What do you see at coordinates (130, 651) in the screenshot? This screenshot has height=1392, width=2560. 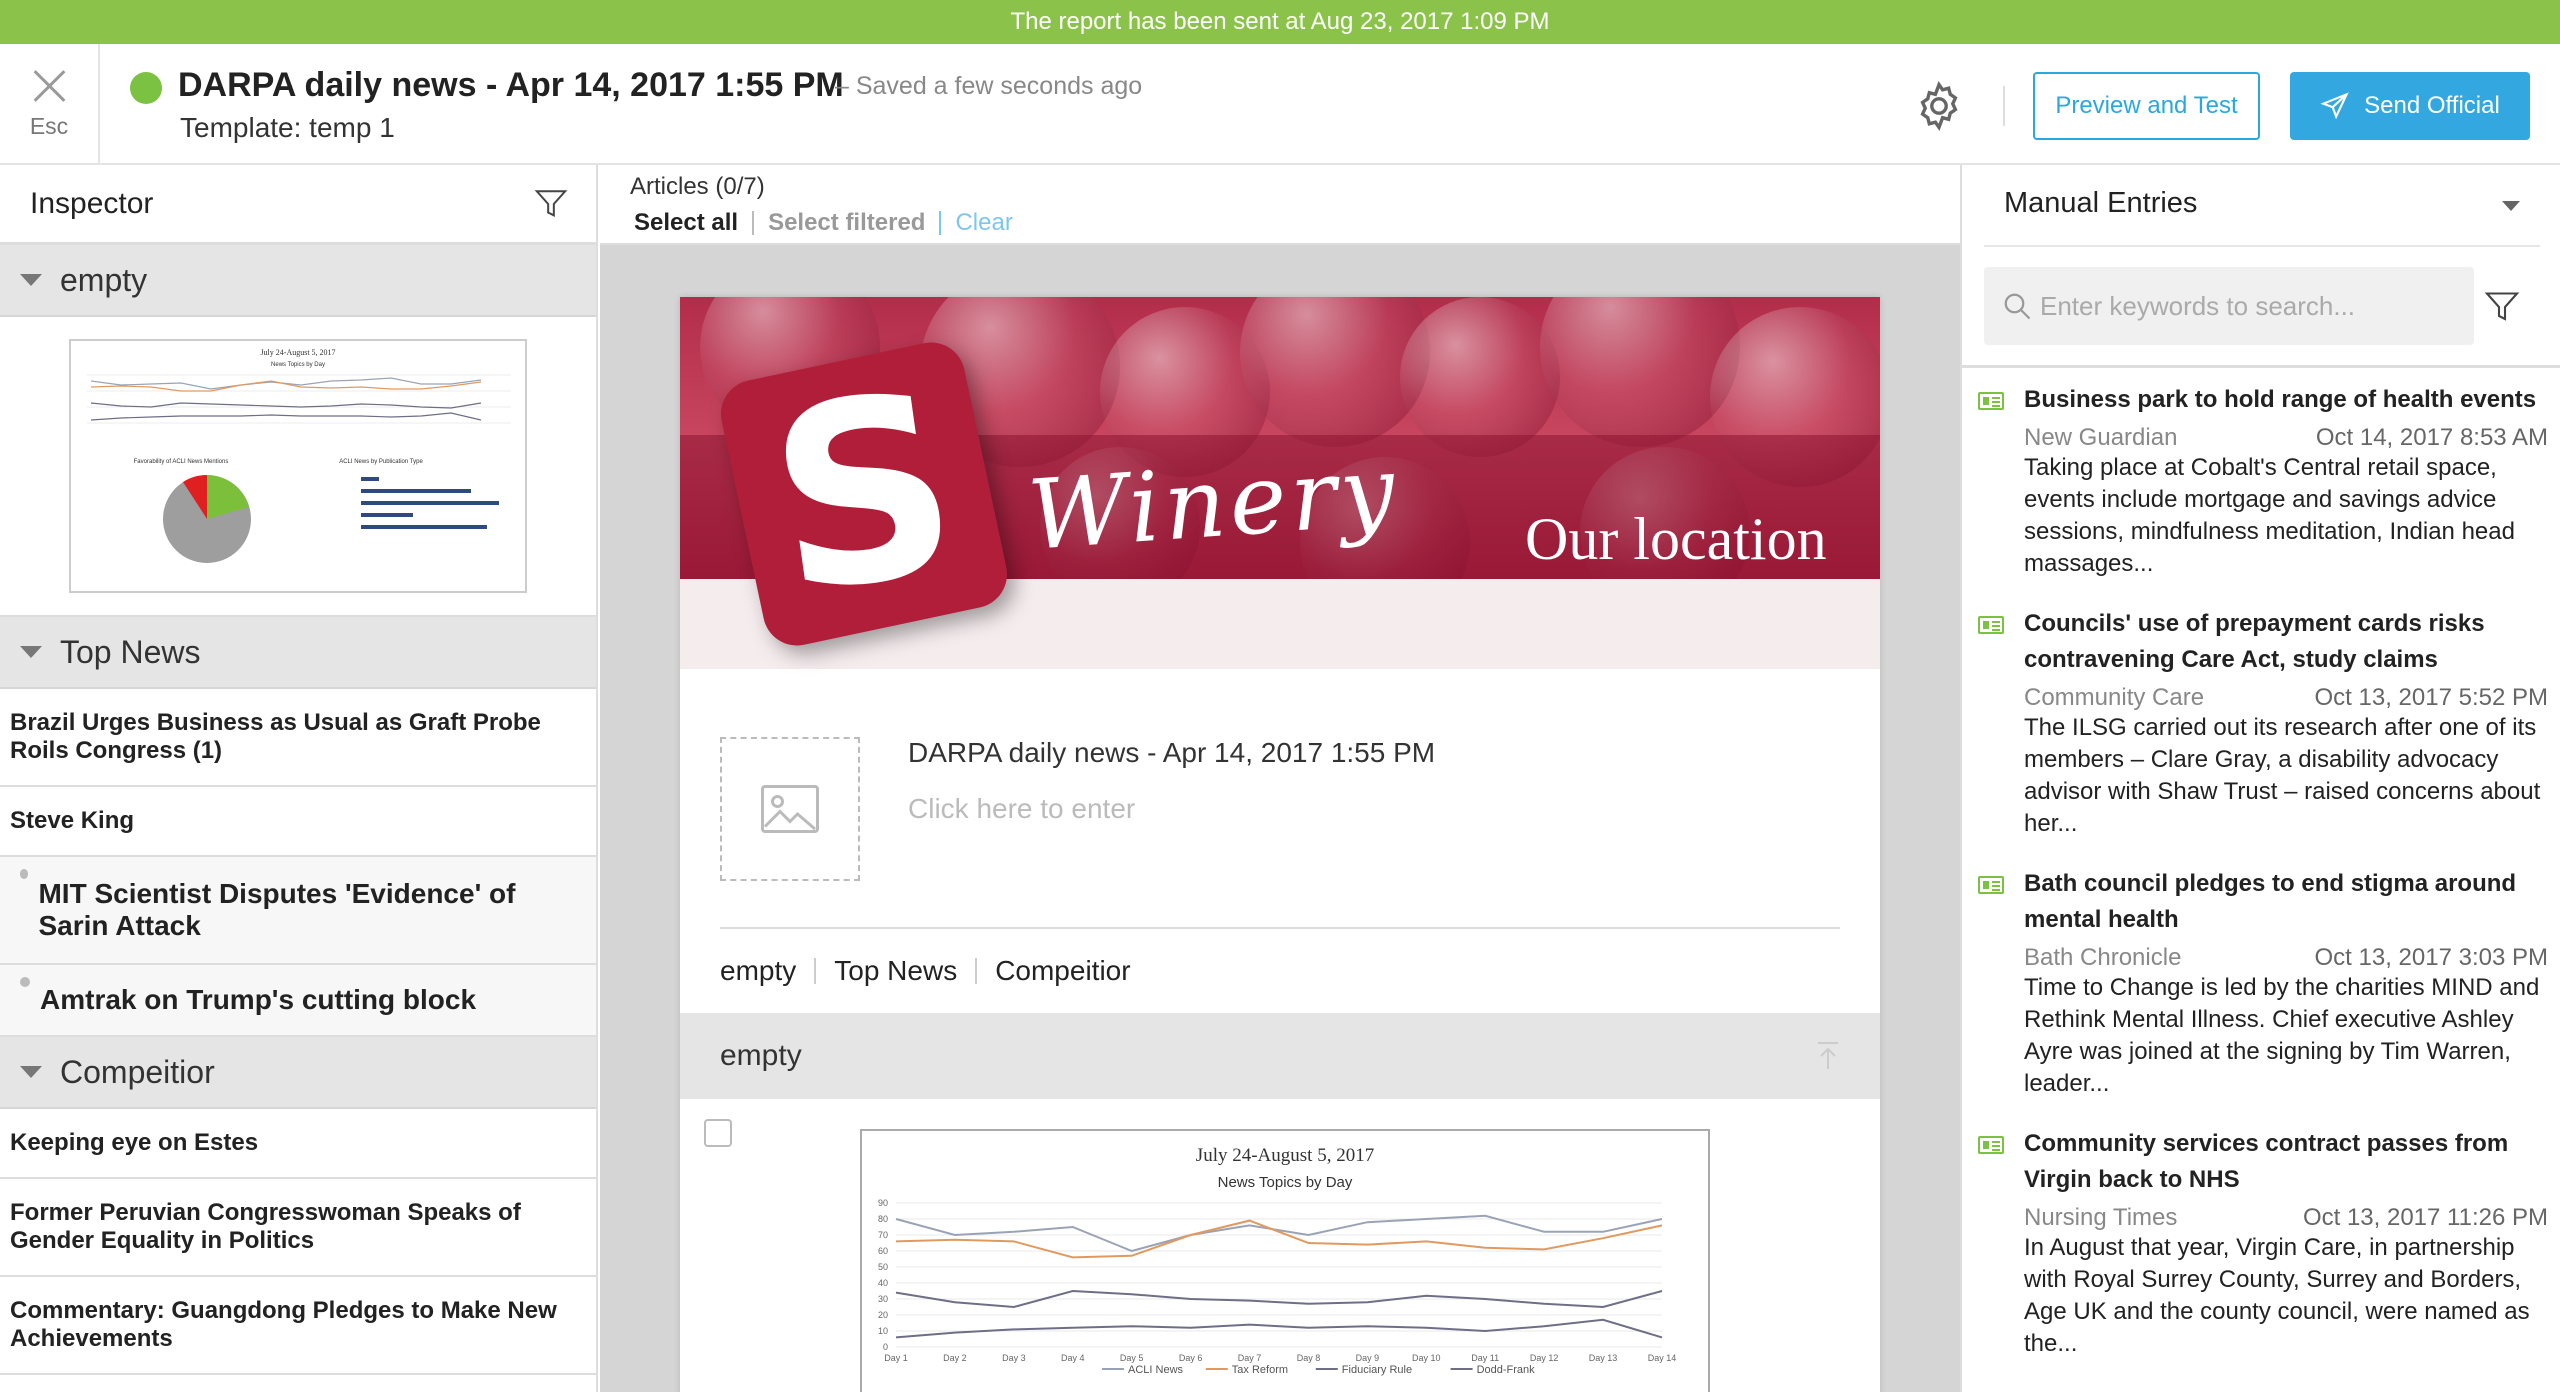 I see `section-label: Top News` at bounding box center [130, 651].